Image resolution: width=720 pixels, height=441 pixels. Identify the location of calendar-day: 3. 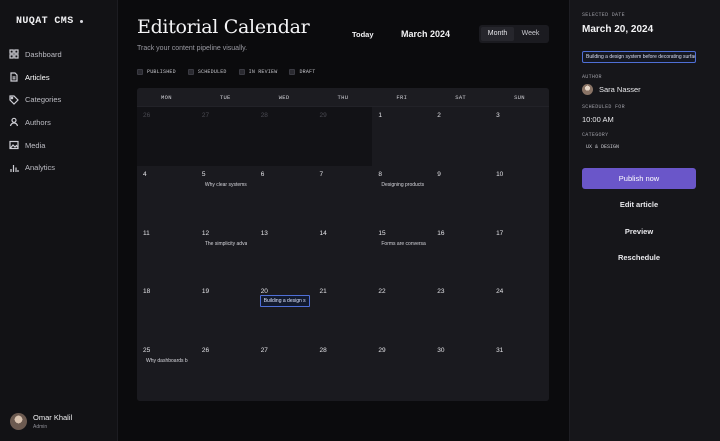
(519, 136).